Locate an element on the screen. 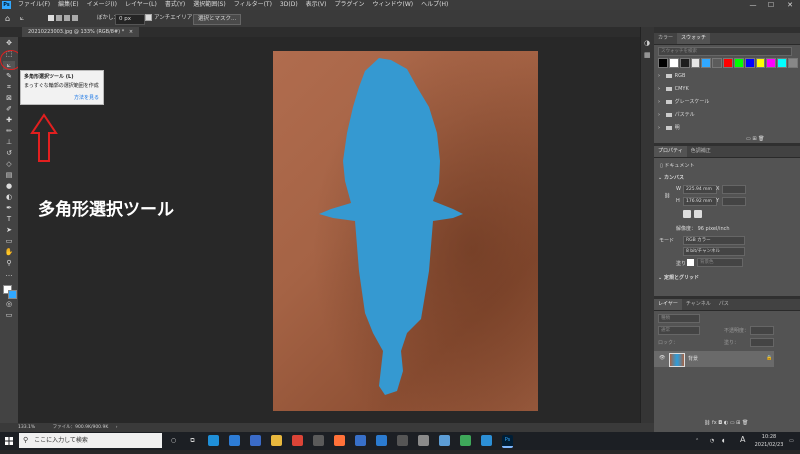 This screenshot has height=454, width=800. taskbar-app-photoshop-icon: Ps is located at coordinates (507, 441).